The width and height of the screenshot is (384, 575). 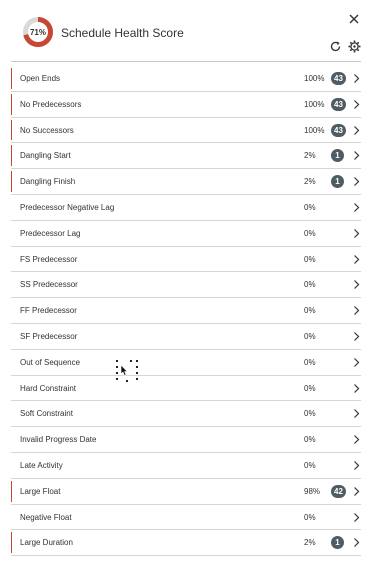 I want to click on list-item: Dangling Start 2% 1, so click(x=186, y=156).